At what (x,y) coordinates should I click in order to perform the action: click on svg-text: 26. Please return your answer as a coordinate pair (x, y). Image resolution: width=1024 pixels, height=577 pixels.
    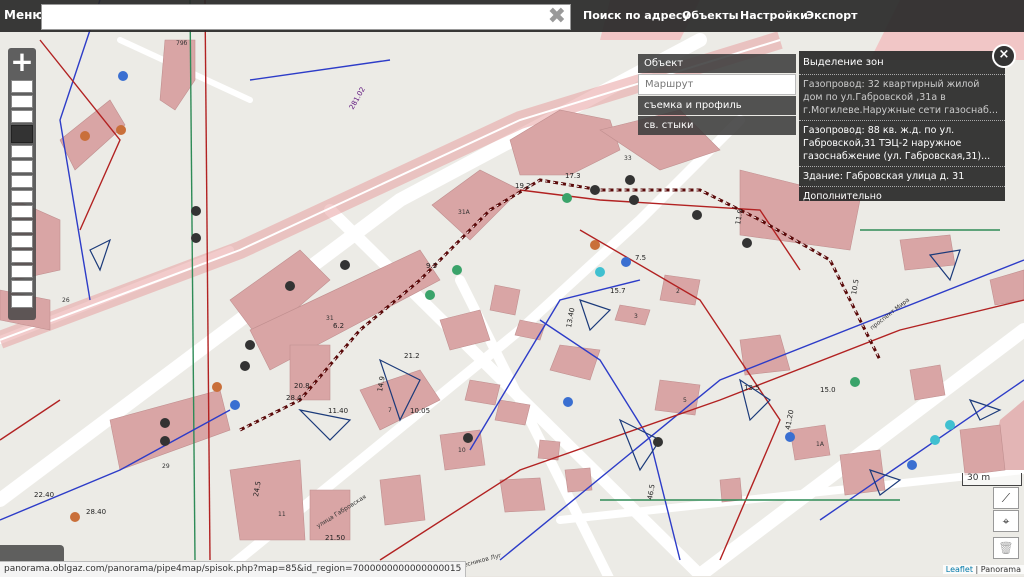
    Looking at the image, I should click on (66, 300).